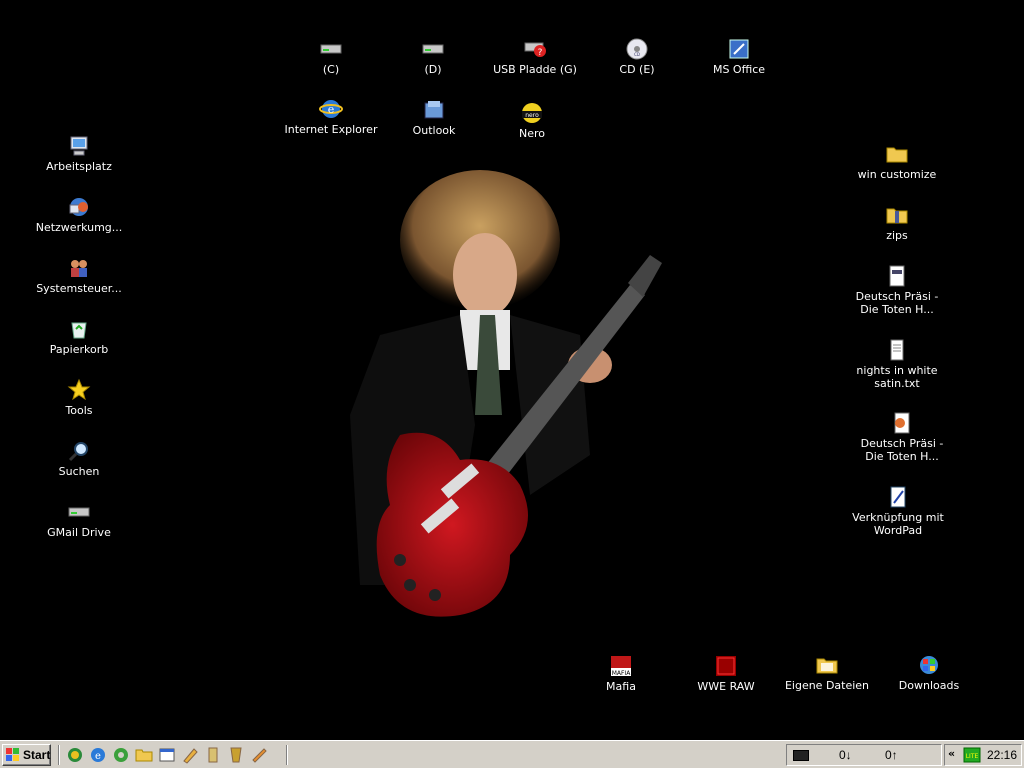  What do you see at coordinates (637, 49) in the screenshot?
I see `cd-drive-icon: CD` at bounding box center [637, 49].